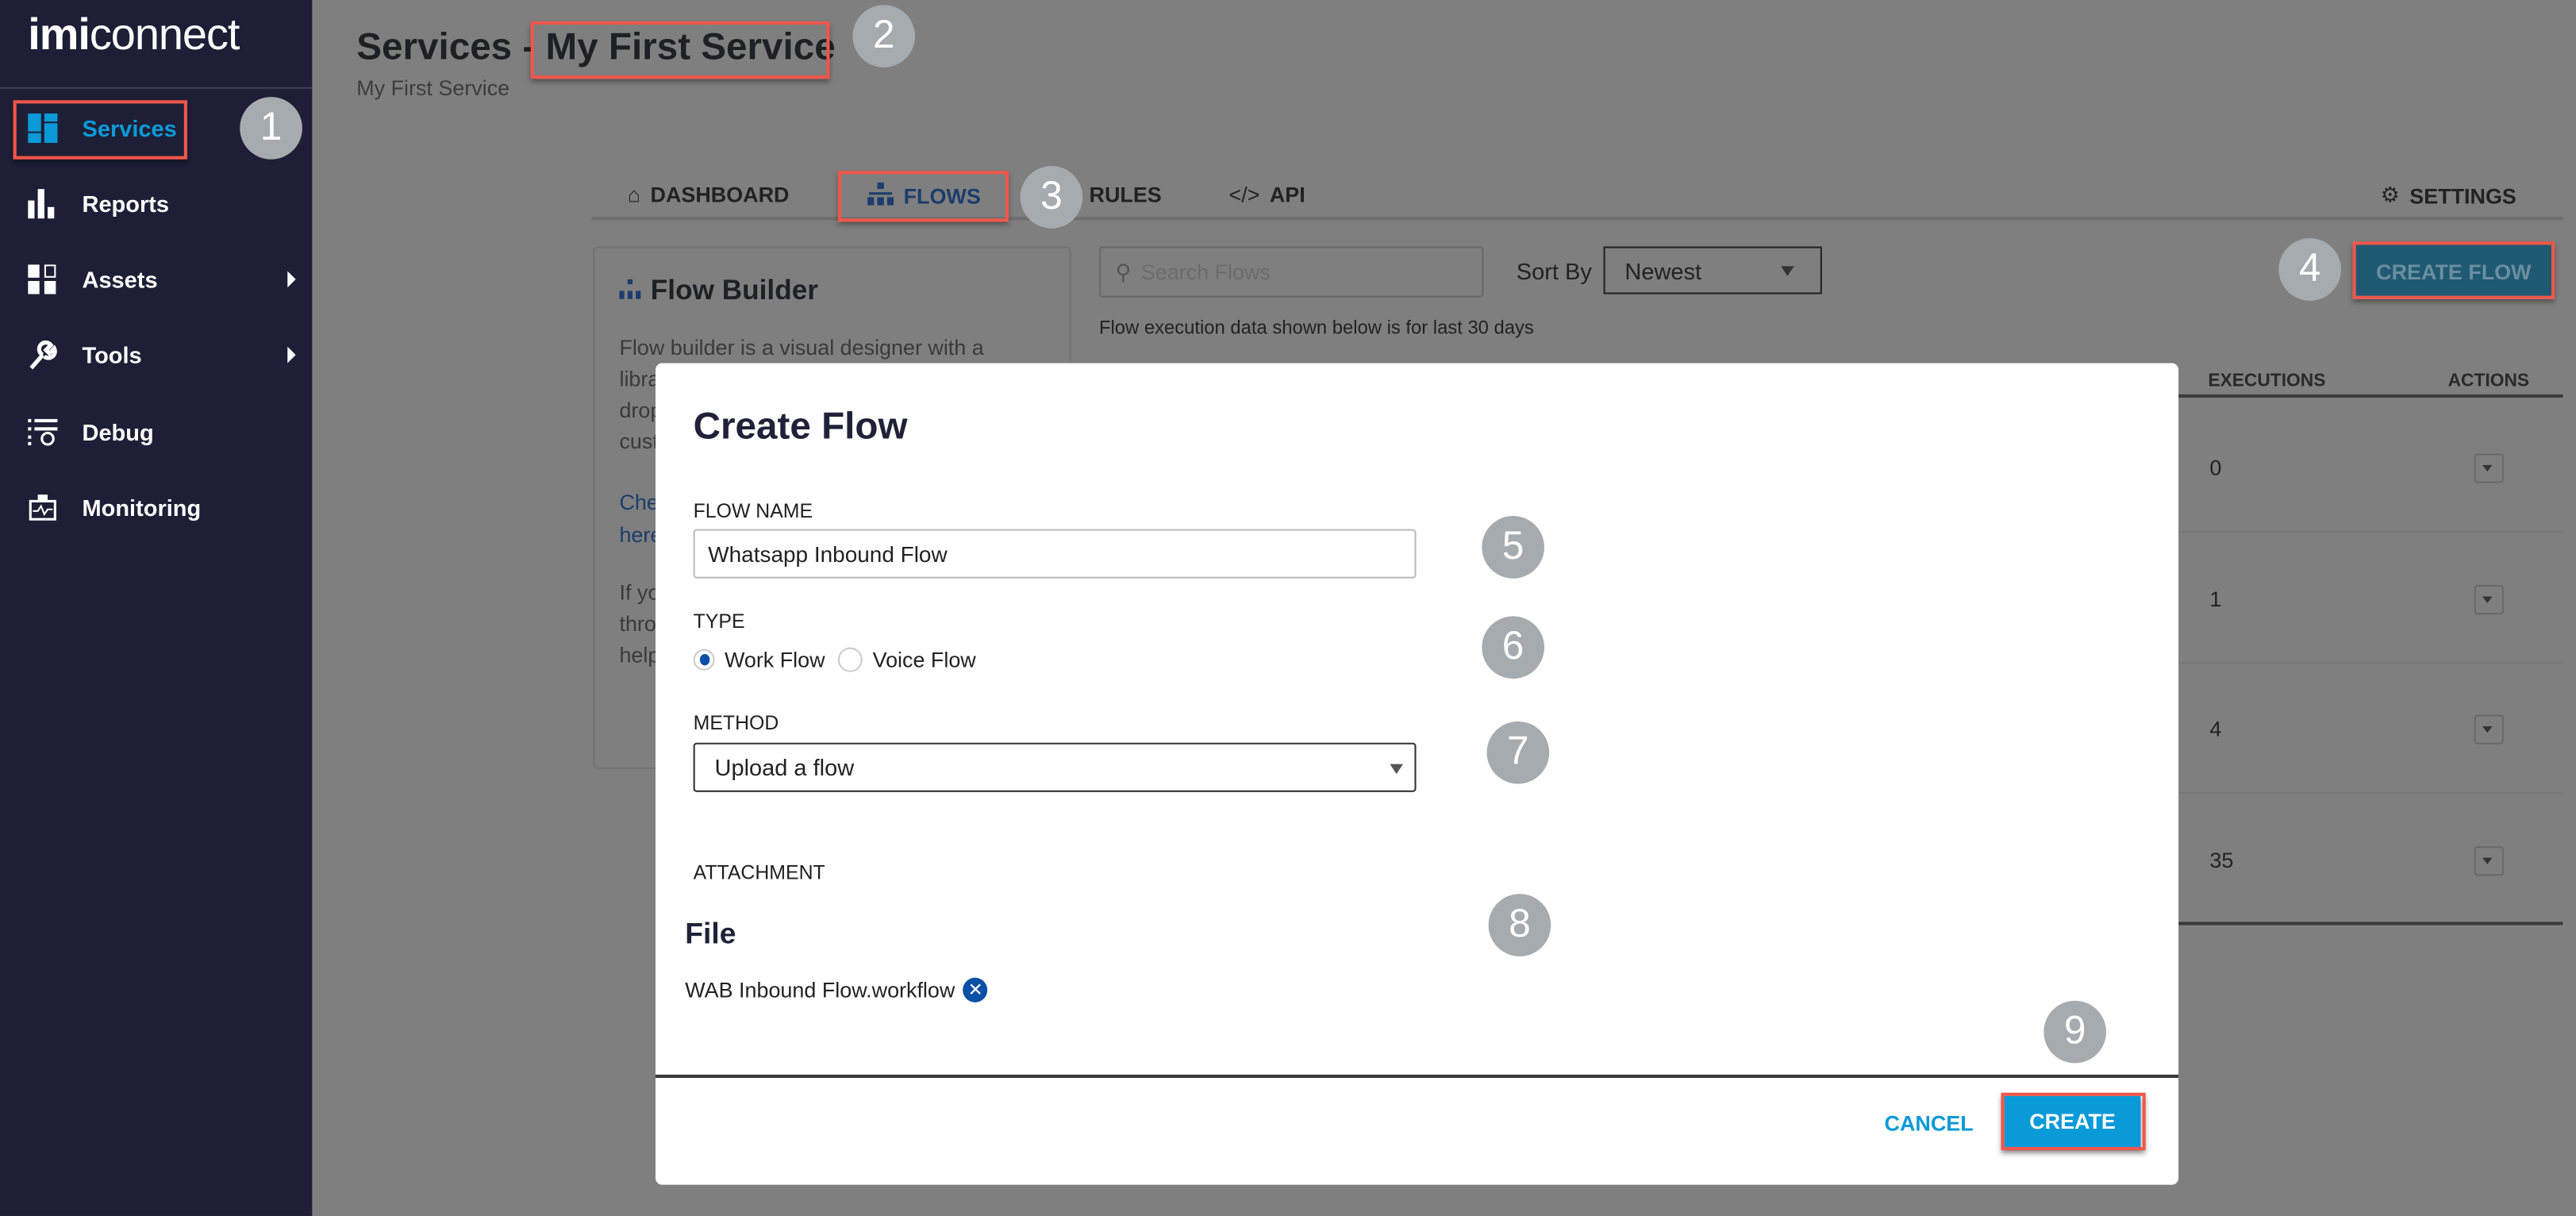 The image size is (2576, 1216). I want to click on attached-file: WAB Inbound Flow.workflow ✕, so click(836, 989).